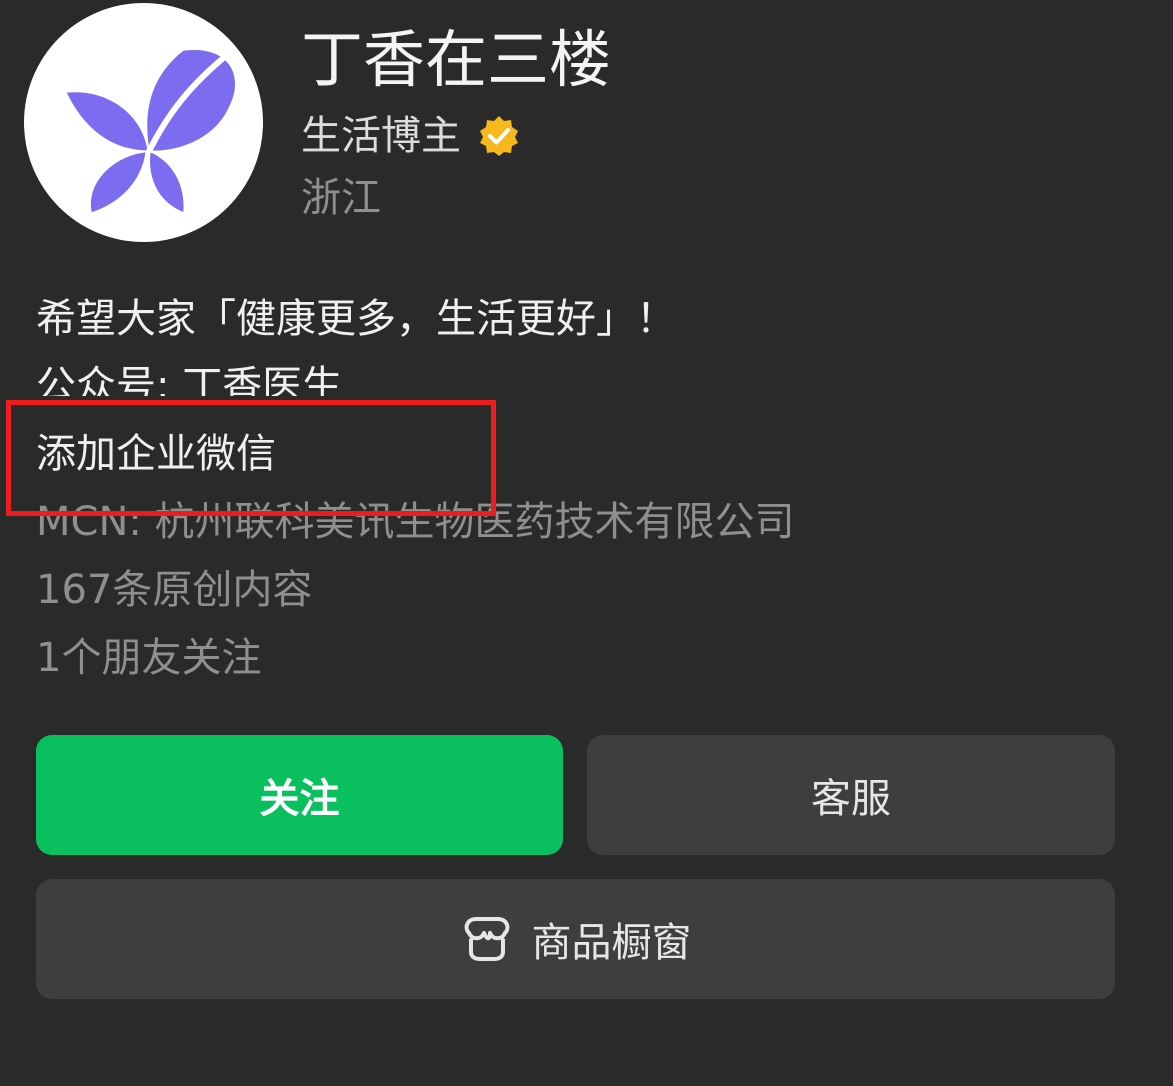  I want to click on butterfly-leaf-logo-icon, so click(151, 131).